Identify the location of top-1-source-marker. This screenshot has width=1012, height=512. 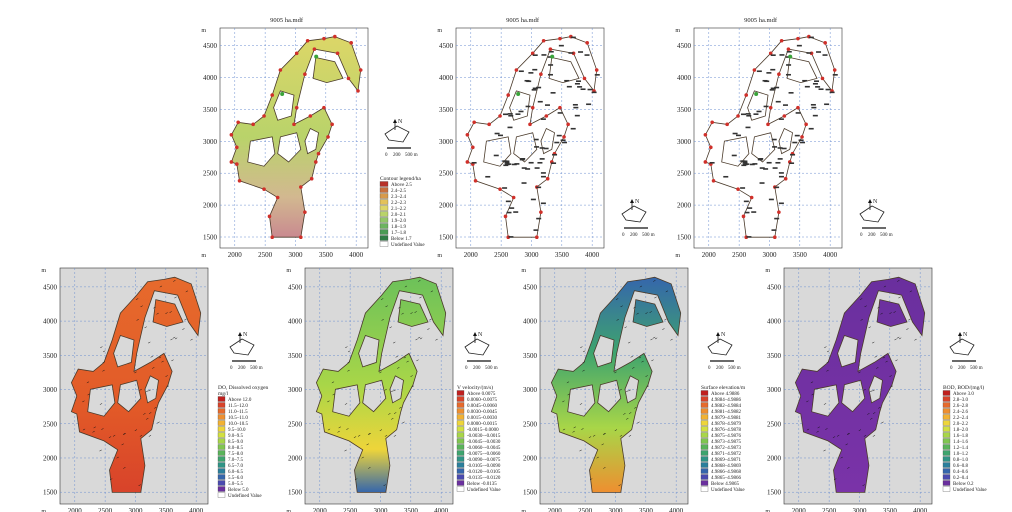
(282, 94).